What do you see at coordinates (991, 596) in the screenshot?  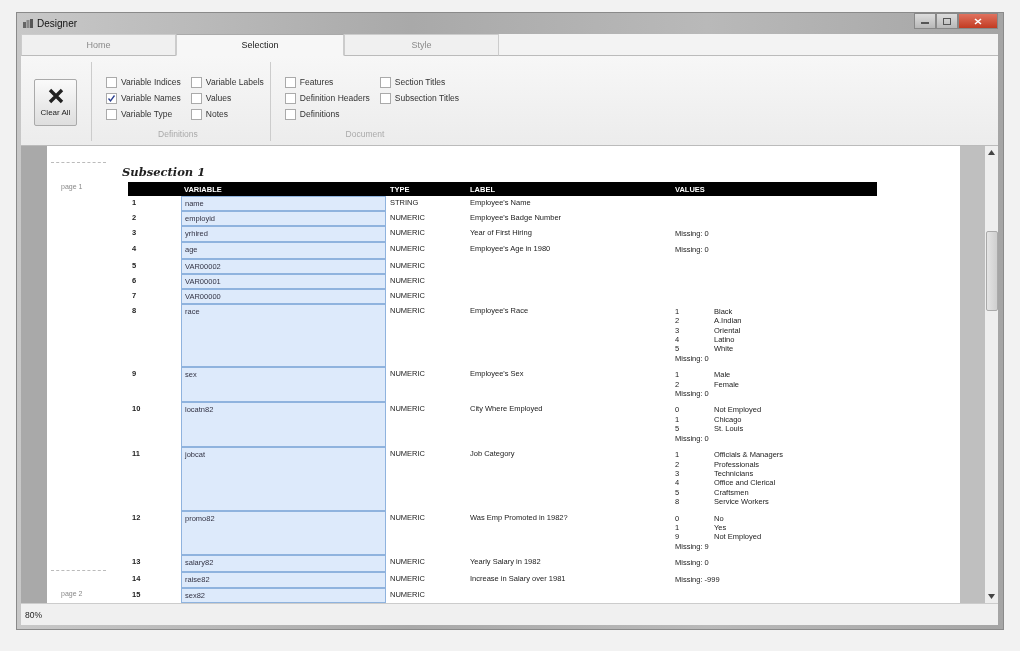 I see `scroll-down-icon` at bounding box center [991, 596].